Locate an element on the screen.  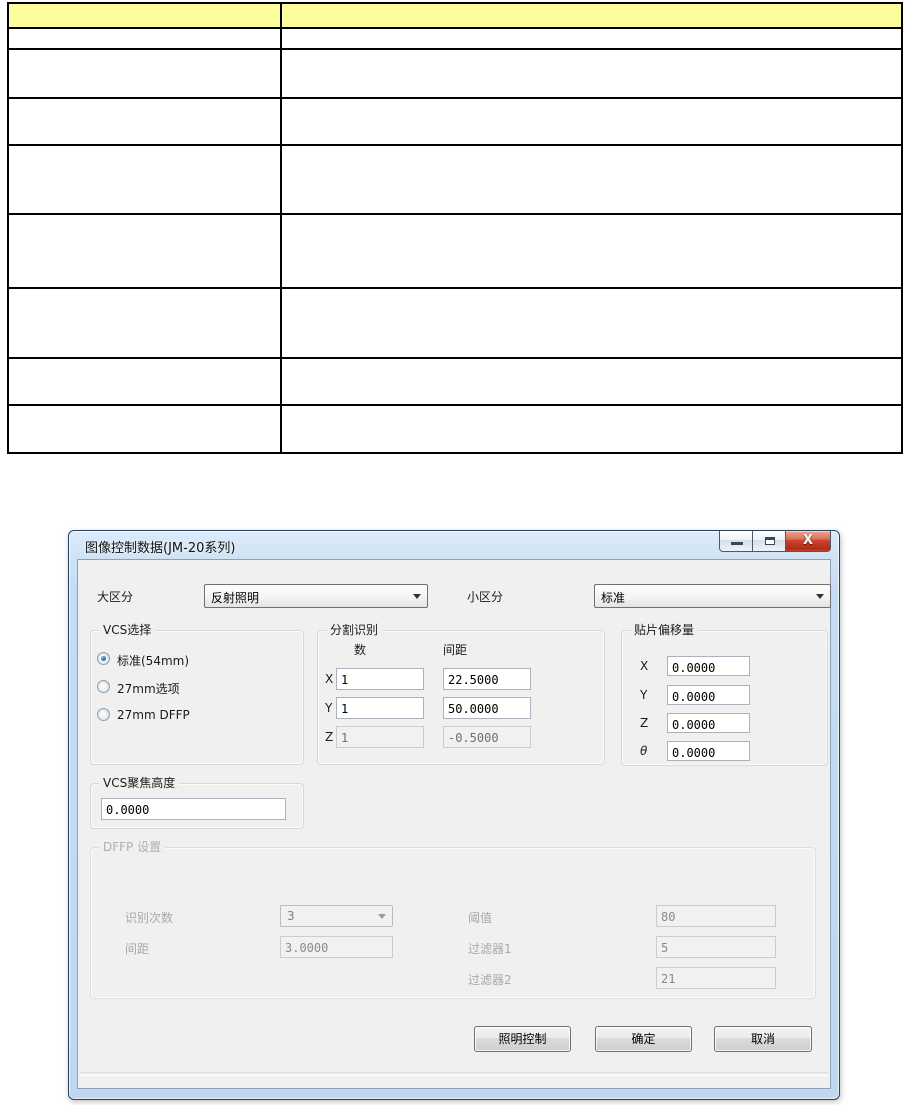
maximize-icon is located at coordinates (770, 541).